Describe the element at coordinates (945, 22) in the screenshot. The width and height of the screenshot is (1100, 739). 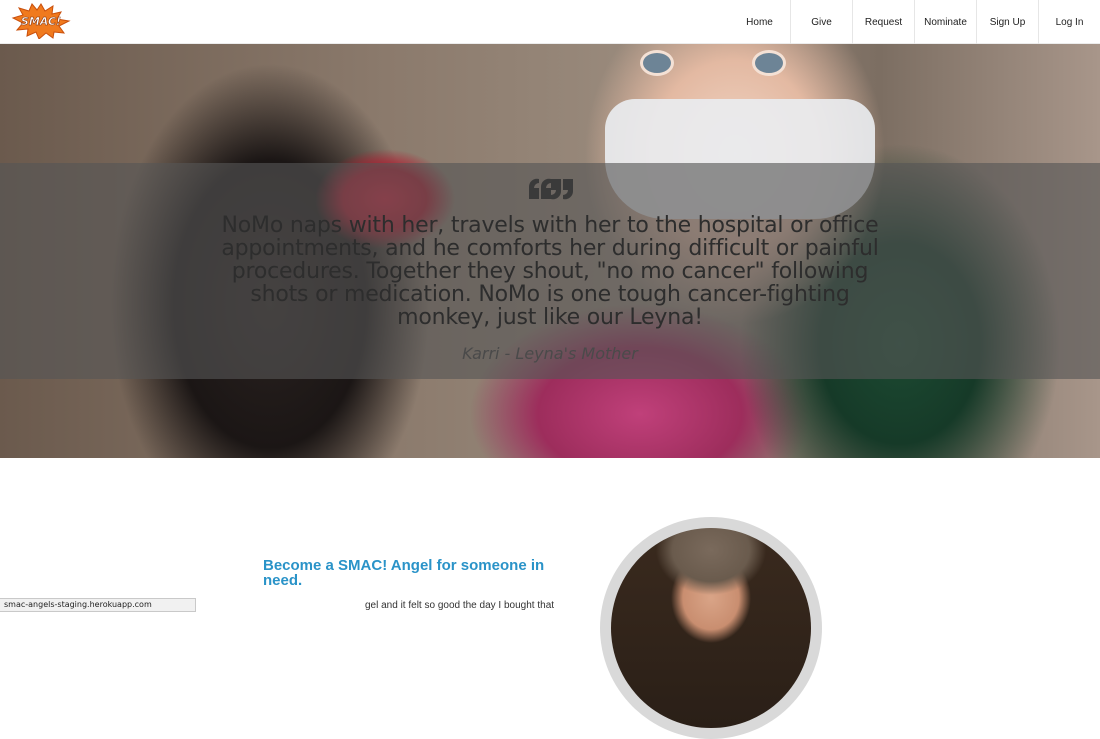
I see `nav-nominate: Nominate` at that location.